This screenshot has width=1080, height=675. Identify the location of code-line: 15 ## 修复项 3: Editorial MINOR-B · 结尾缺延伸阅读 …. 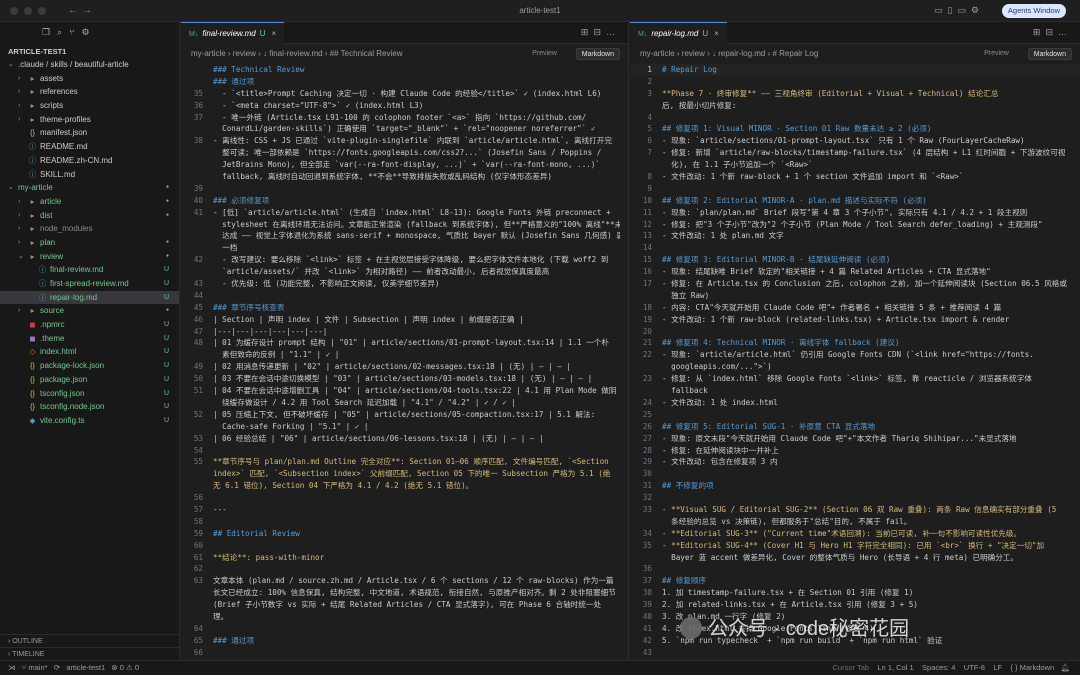
(855, 260).